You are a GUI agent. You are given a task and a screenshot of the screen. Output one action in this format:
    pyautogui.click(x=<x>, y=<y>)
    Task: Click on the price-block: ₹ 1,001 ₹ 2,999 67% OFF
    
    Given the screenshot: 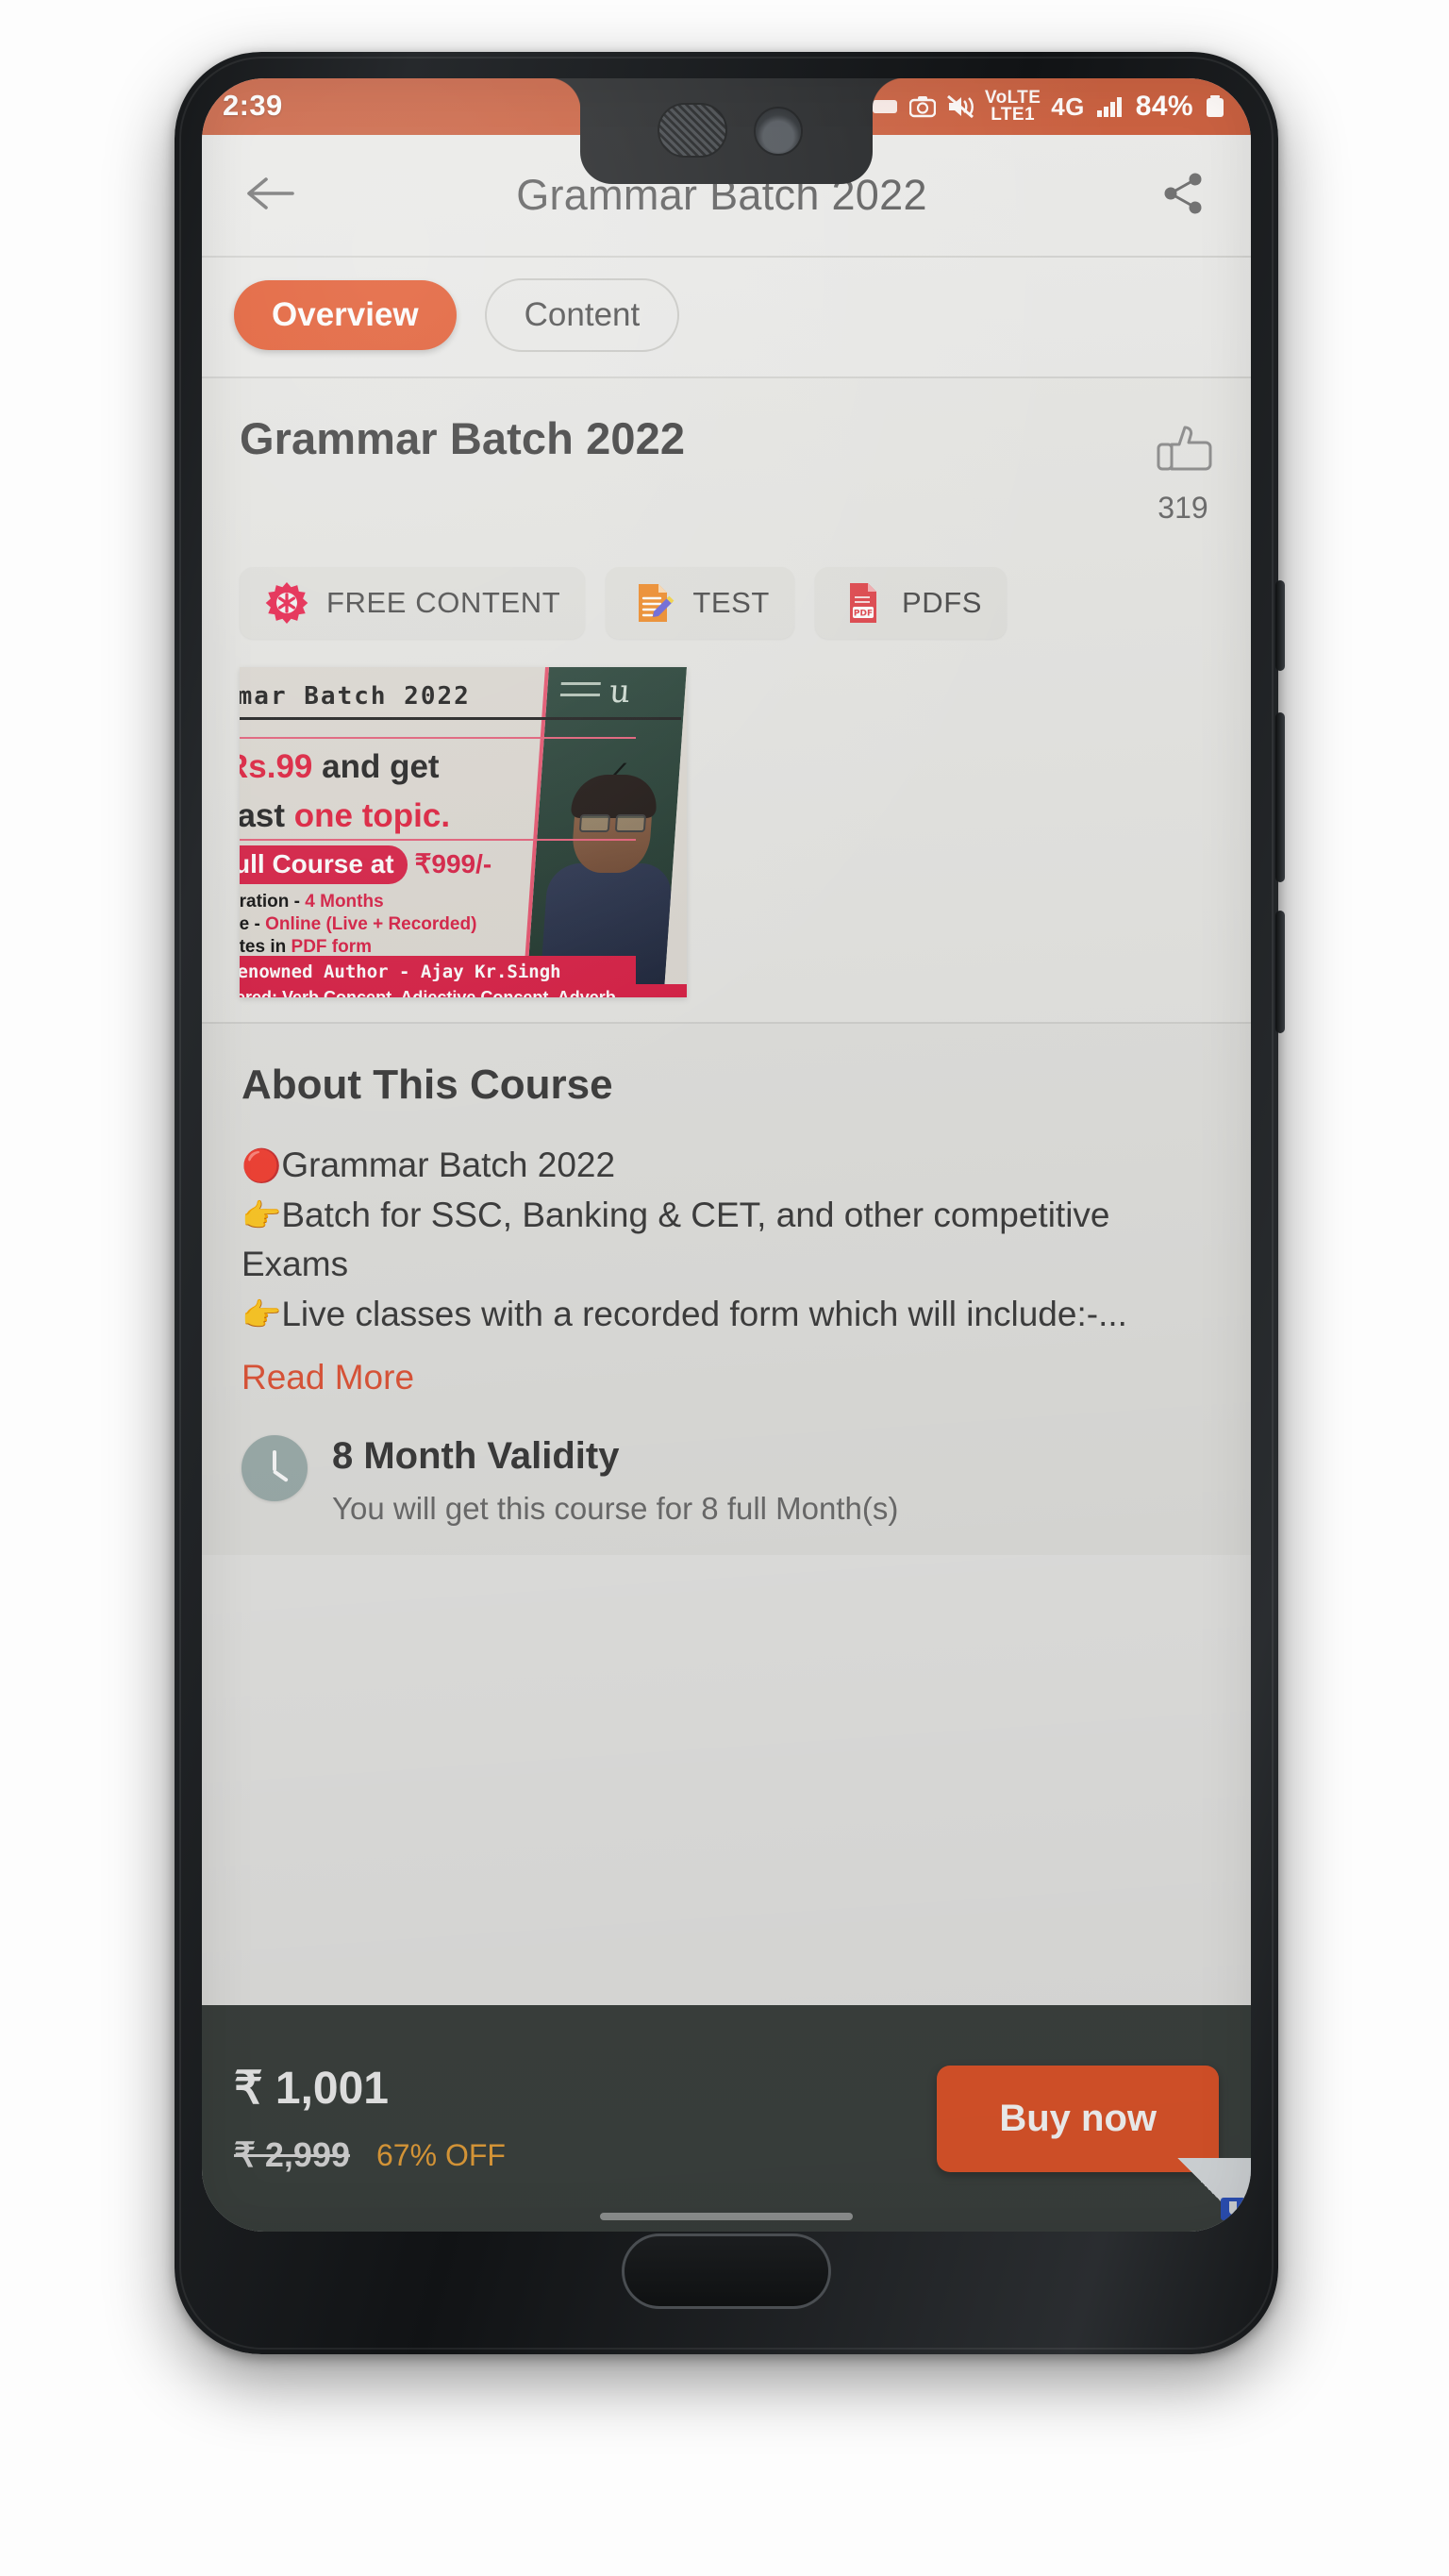 What is the action you would take?
    pyautogui.click(x=370, y=2118)
    